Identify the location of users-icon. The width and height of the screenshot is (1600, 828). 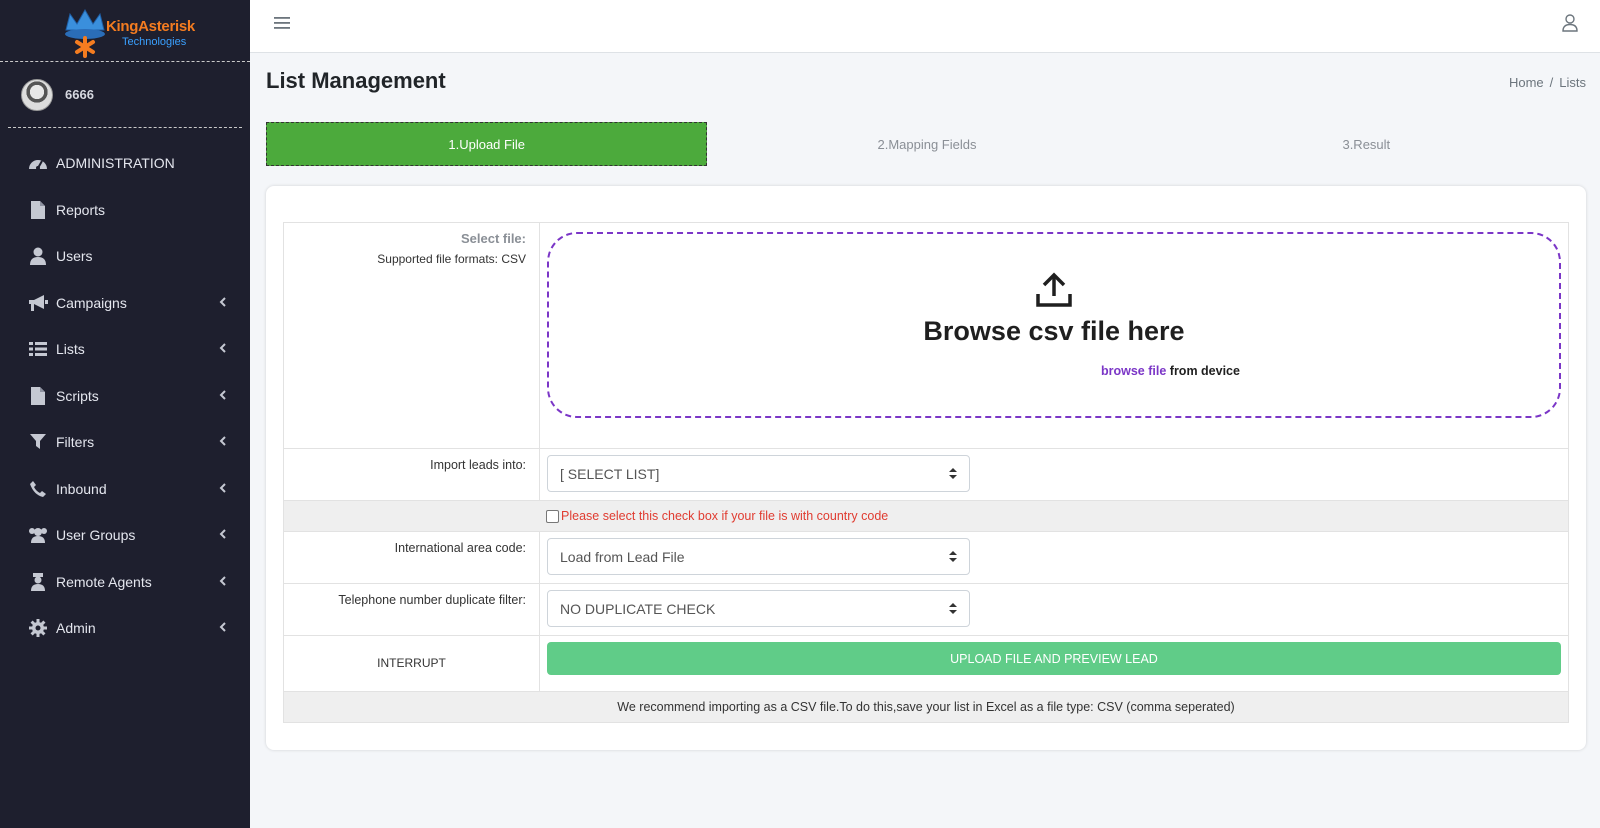
(38, 535).